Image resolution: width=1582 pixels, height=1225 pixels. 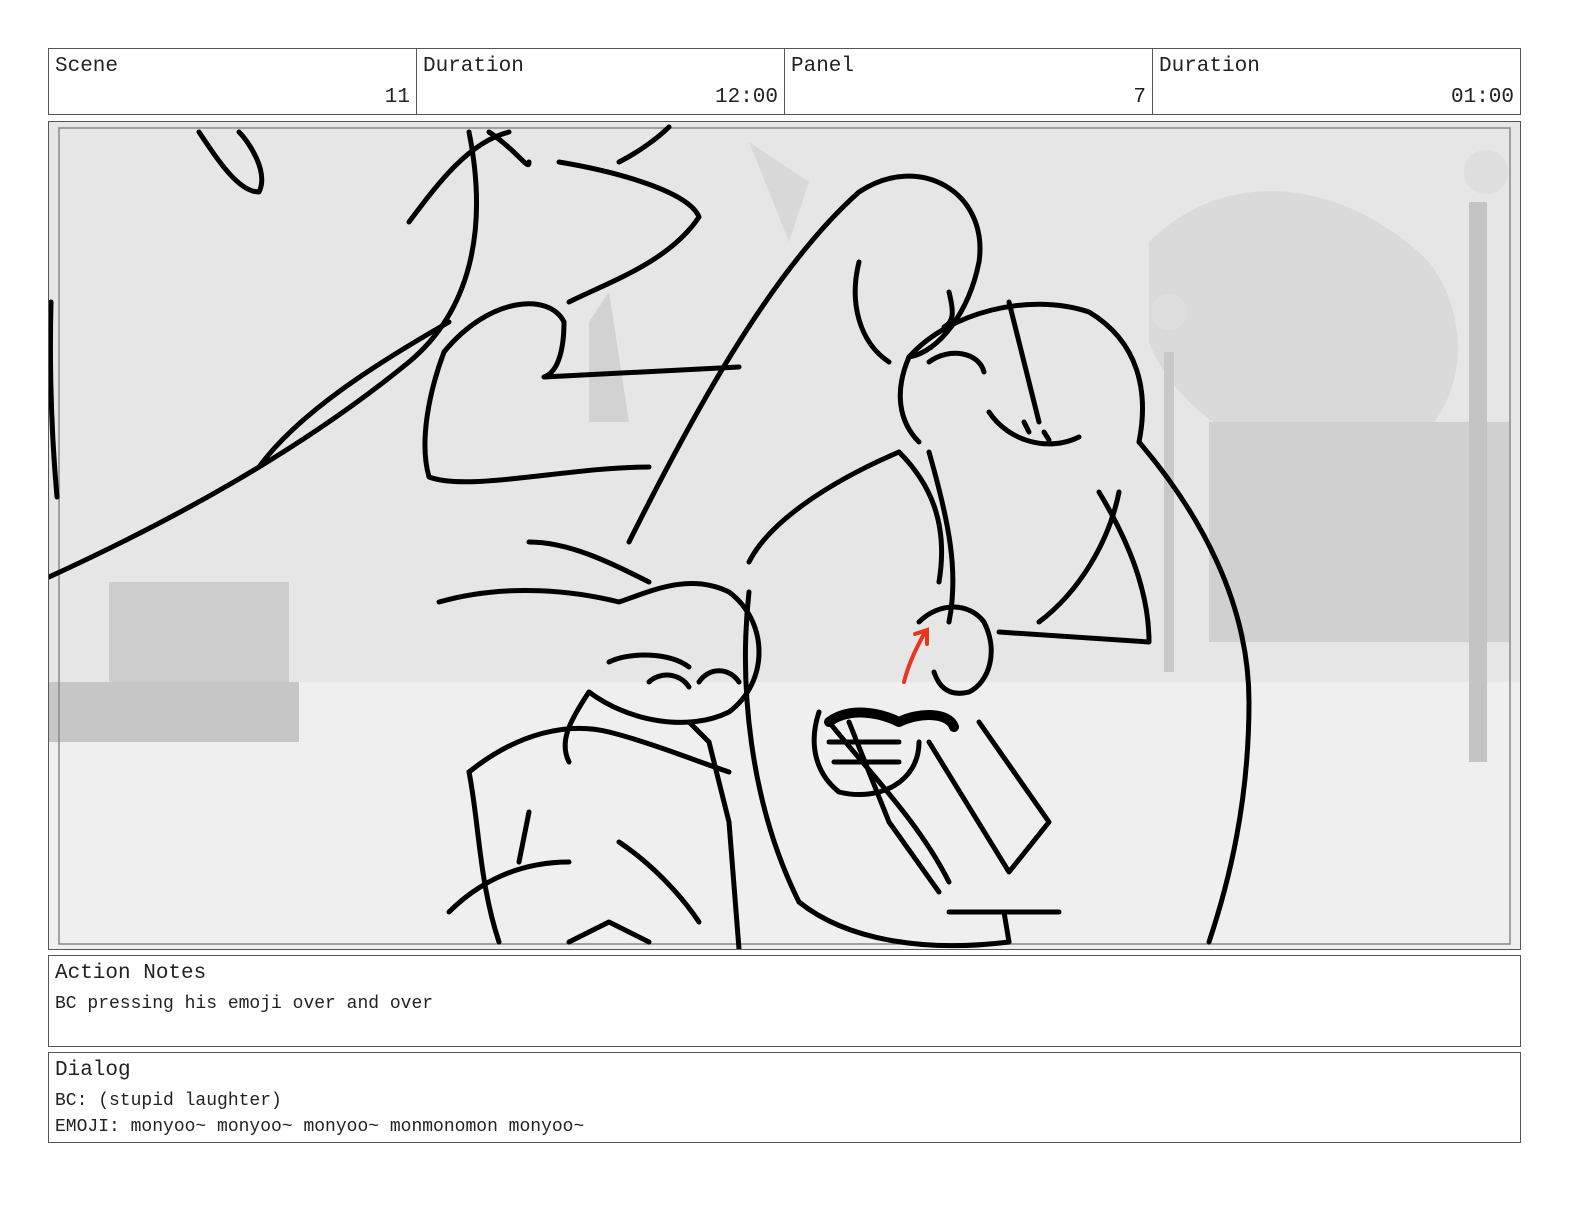 What do you see at coordinates (93, 1070) in the screenshot?
I see `dialog-title: Dialog` at bounding box center [93, 1070].